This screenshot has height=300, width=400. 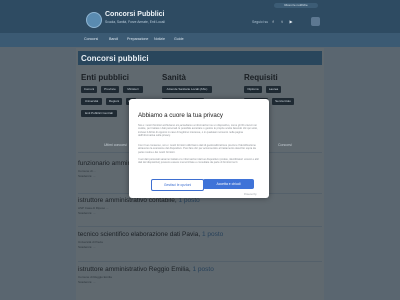 What do you see at coordinates (177, 185) in the screenshot?
I see `manage-options-button: Gestisci le opzioni` at bounding box center [177, 185].